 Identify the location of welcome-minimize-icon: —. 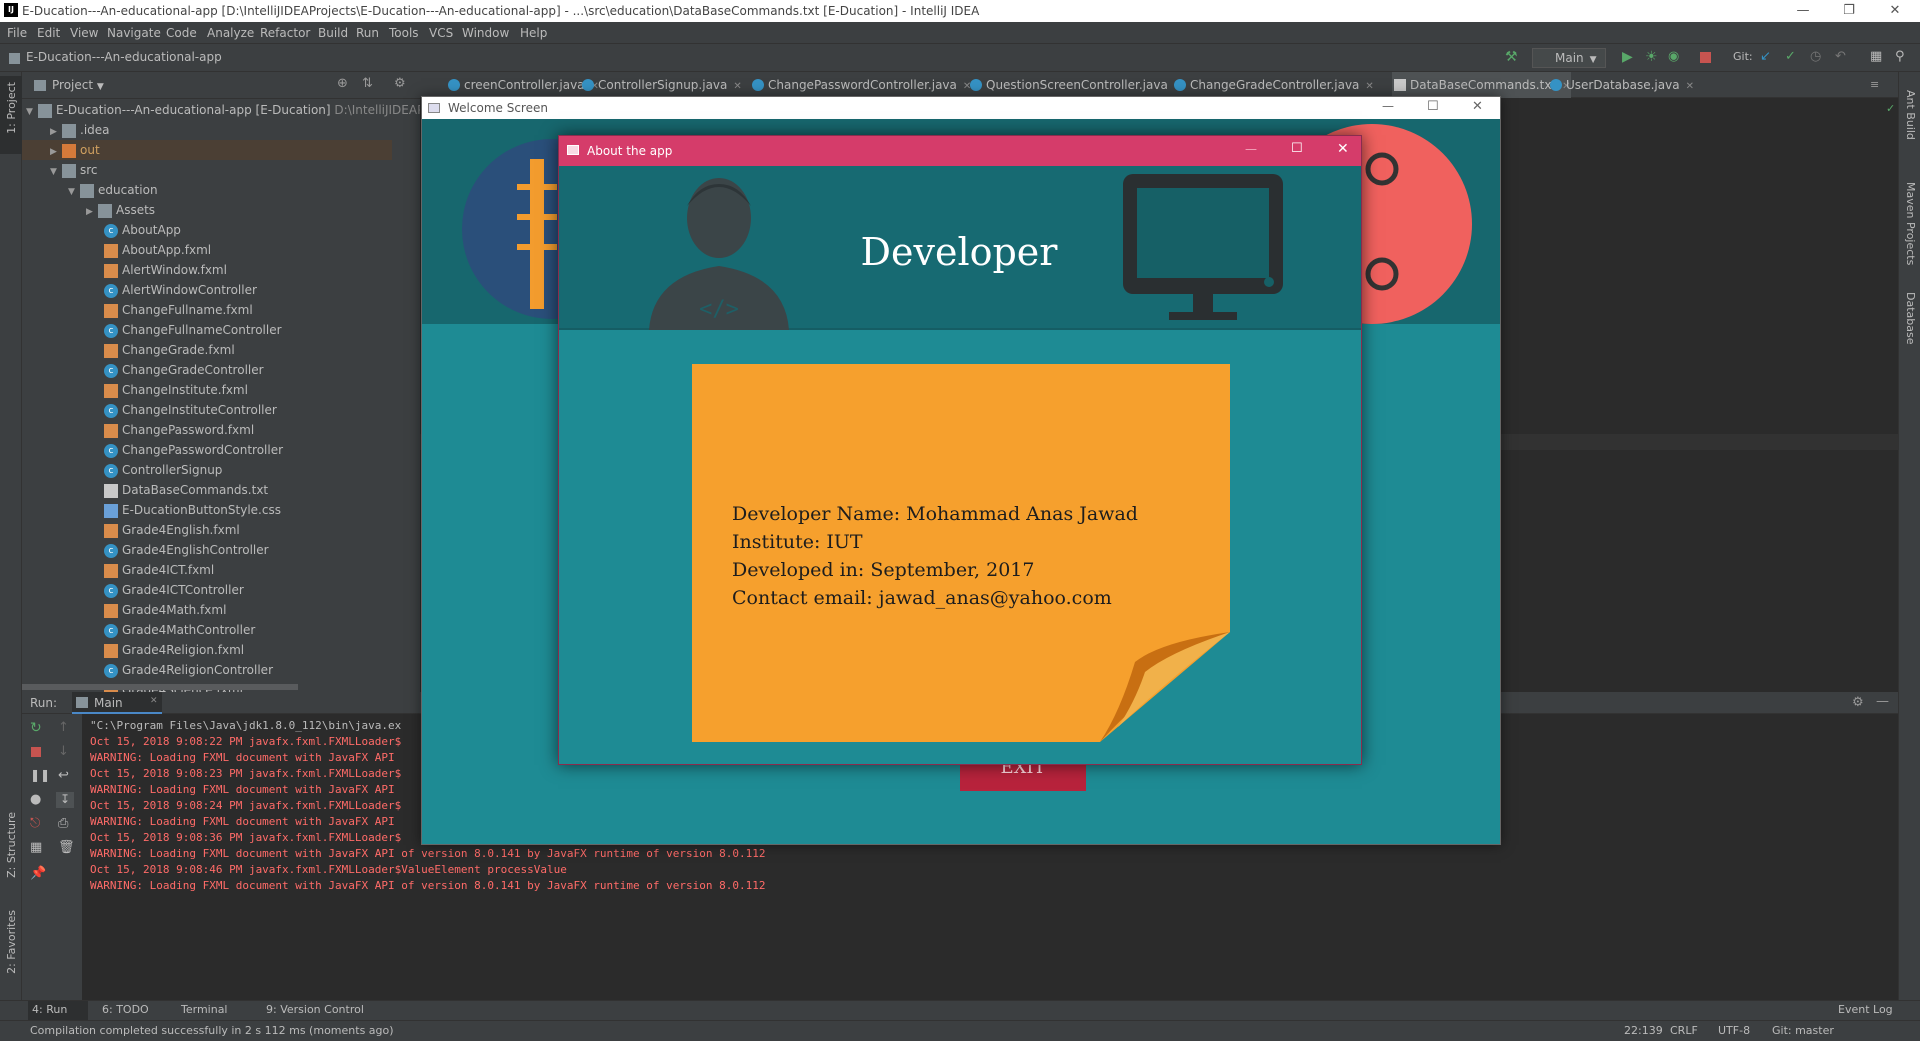
(1388, 106).